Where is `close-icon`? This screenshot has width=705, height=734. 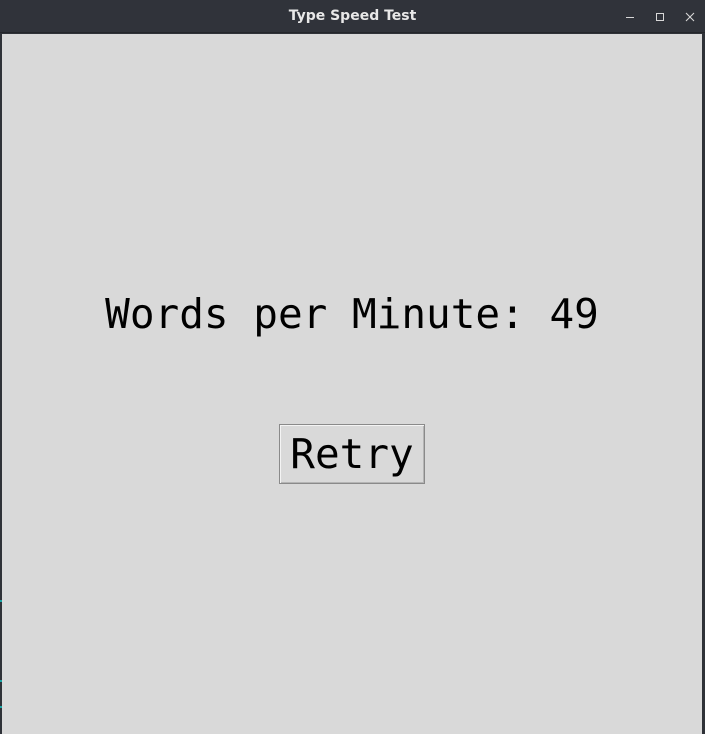 close-icon is located at coordinates (690, 17).